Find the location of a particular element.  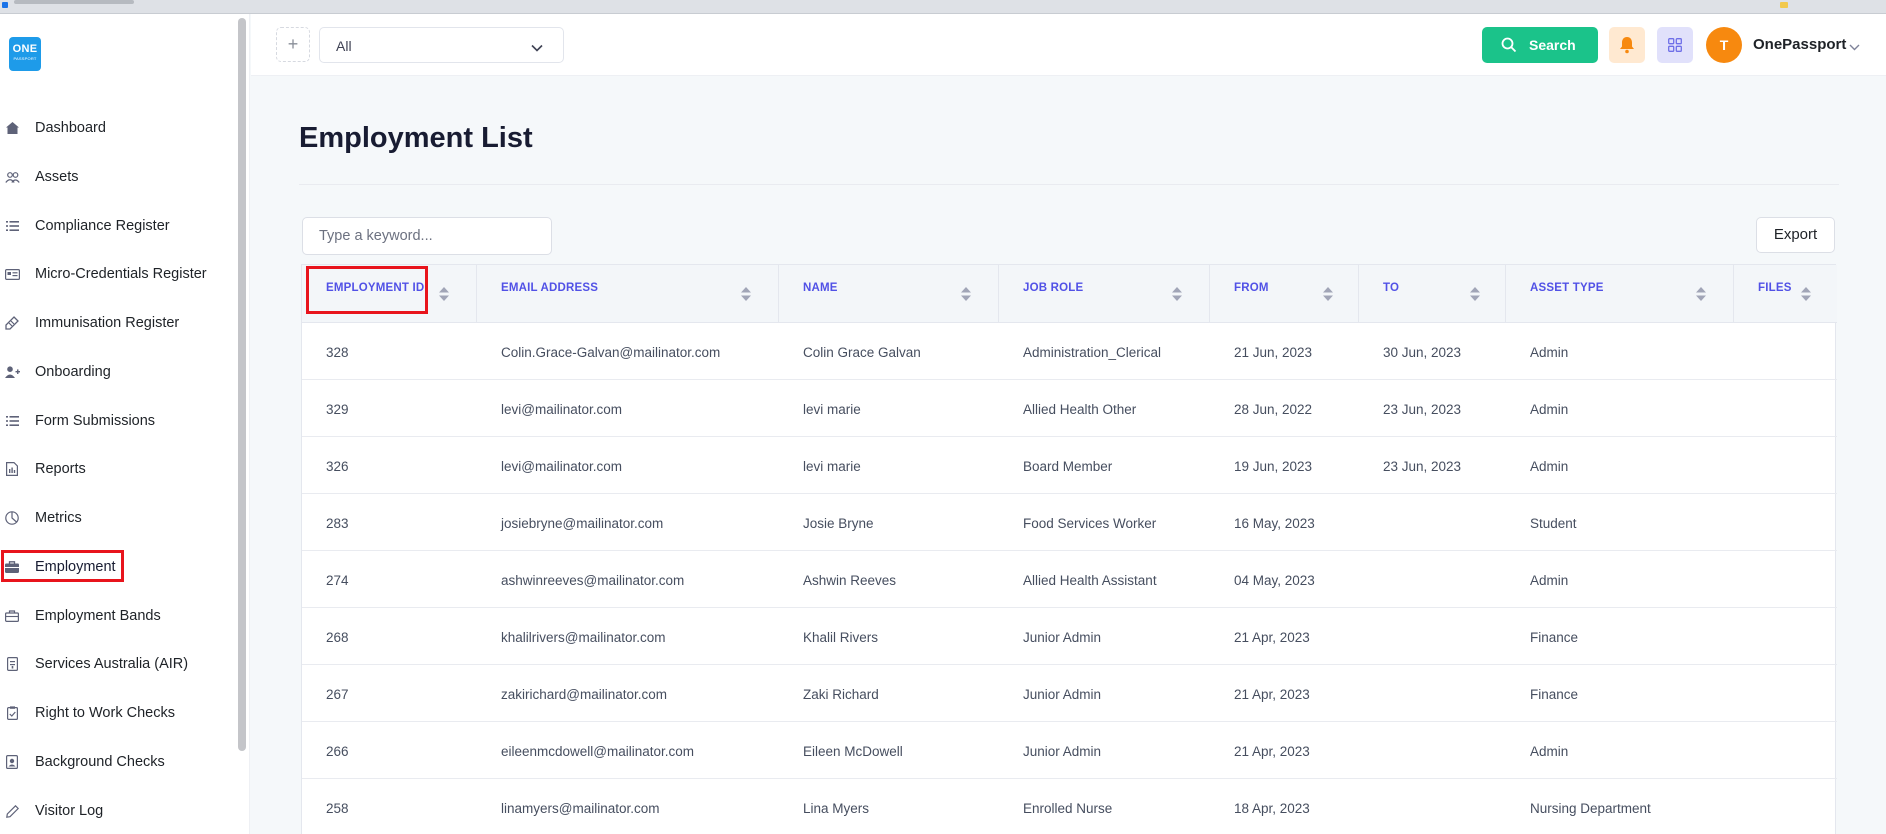

cell-job-role: Board Member is located at coordinates (1068, 466).